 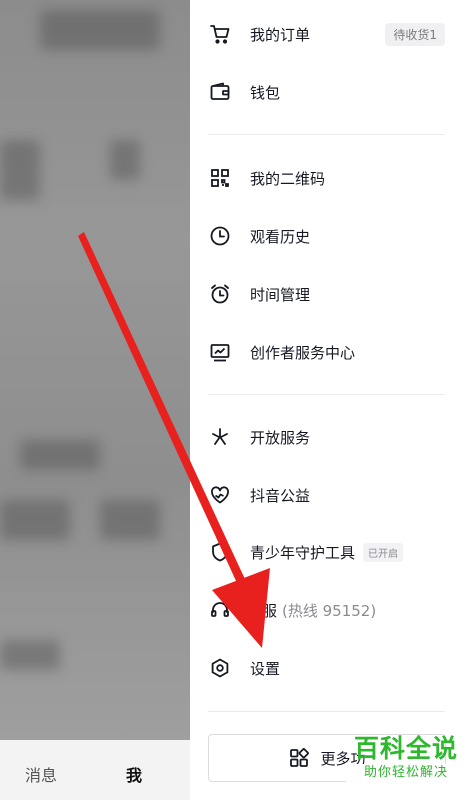 What do you see at coordinates (41, 774) in the screenshot?
I see `tab-messages: 消息` at bounding box center [41, 774].